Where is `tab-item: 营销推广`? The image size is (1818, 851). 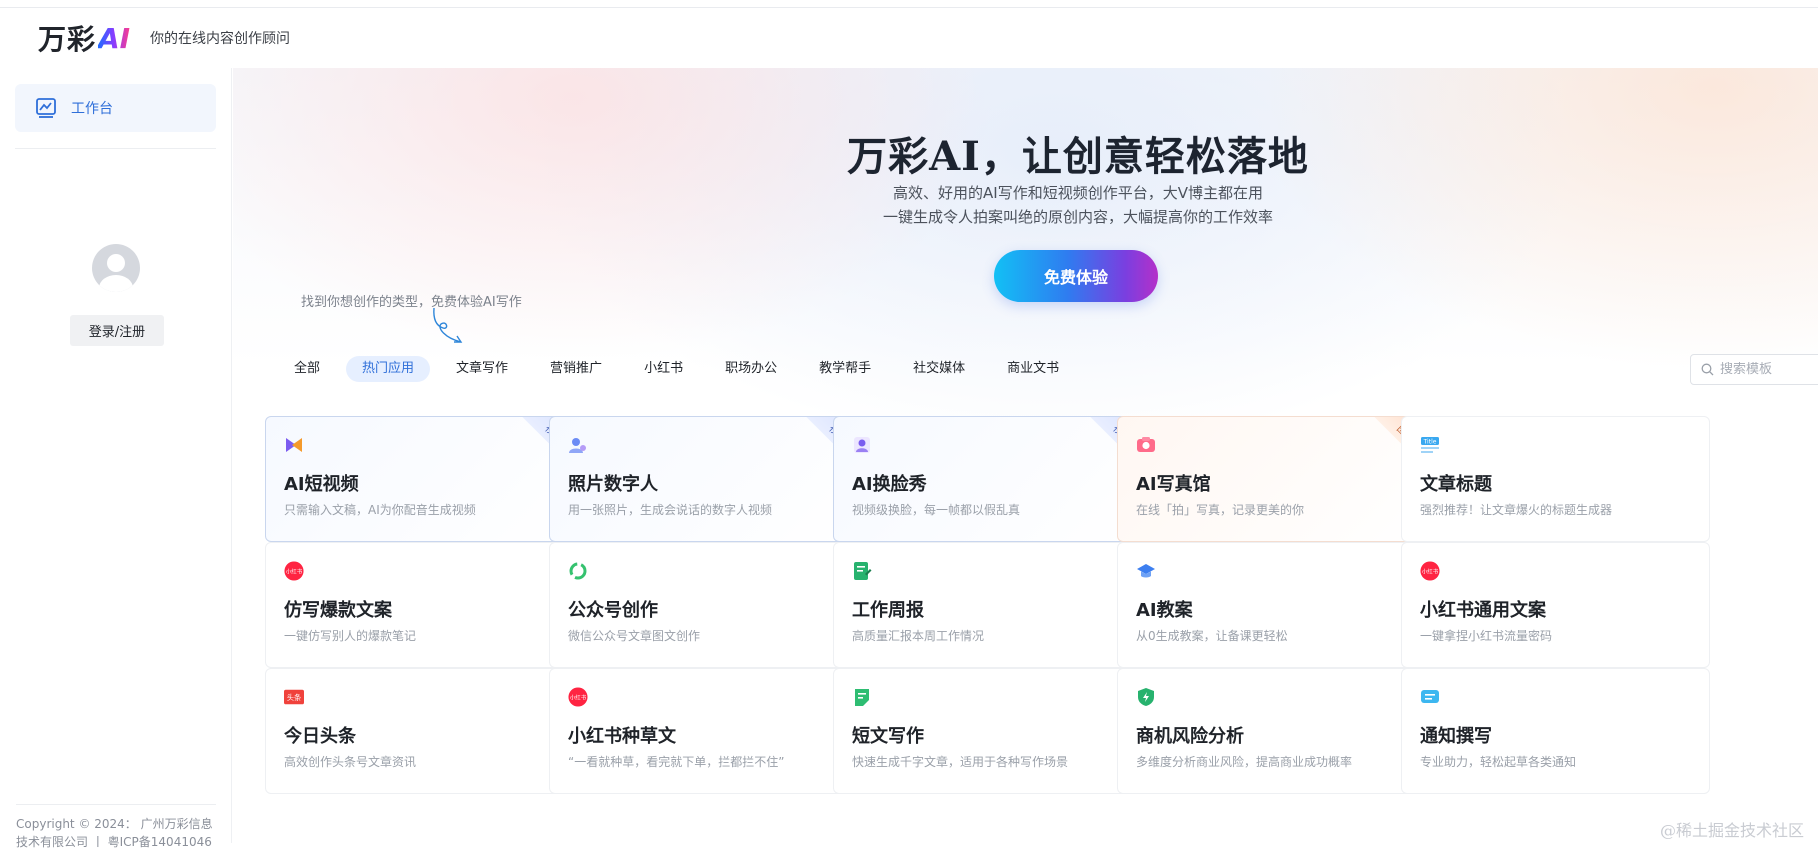 tab-item: 营销推广 is located at coordinates (576, 369).